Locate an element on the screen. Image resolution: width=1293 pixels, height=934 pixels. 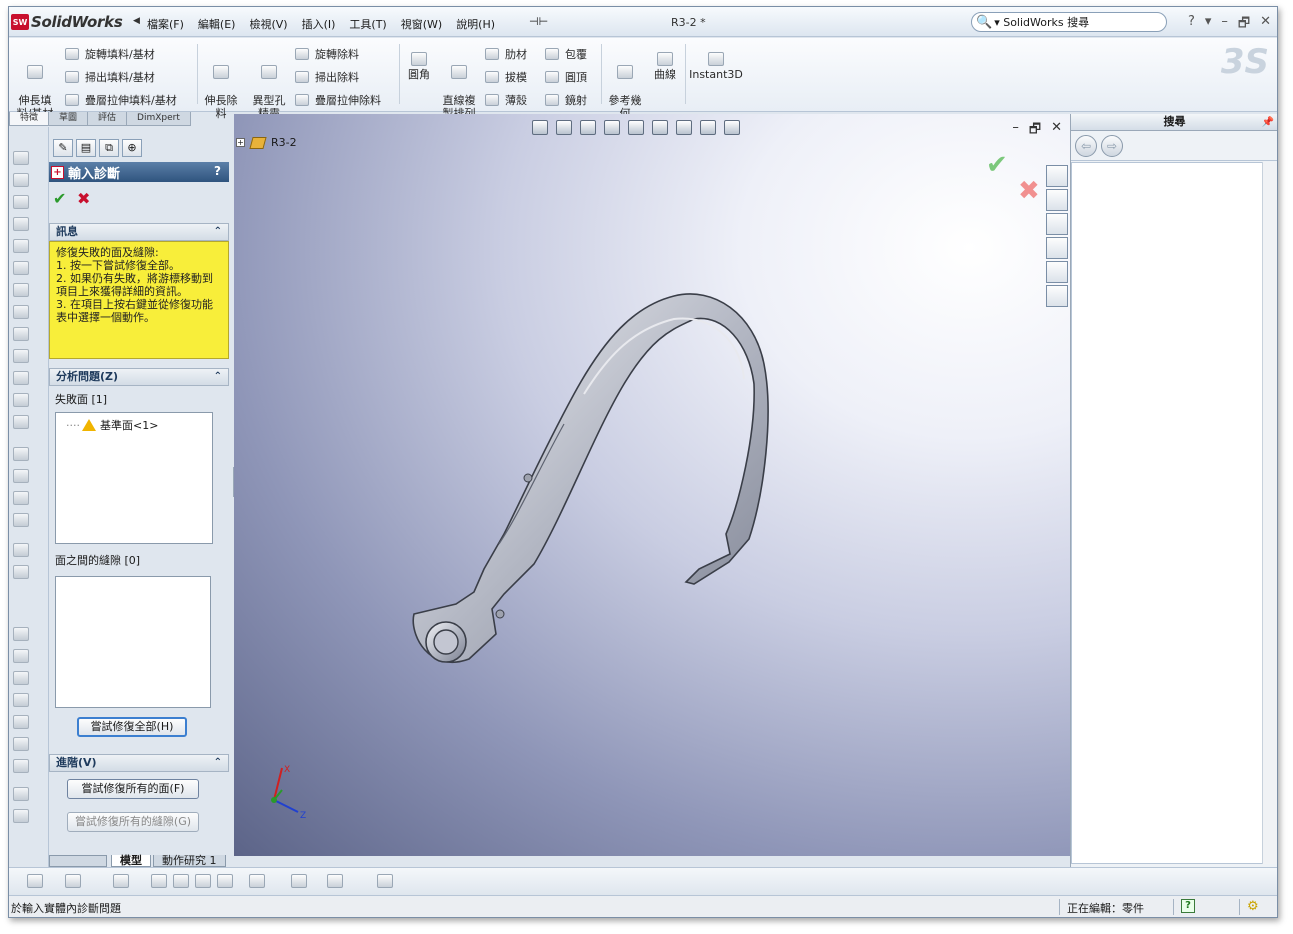
menu-window: 視窗(W) is located at coordinates (421, 24).